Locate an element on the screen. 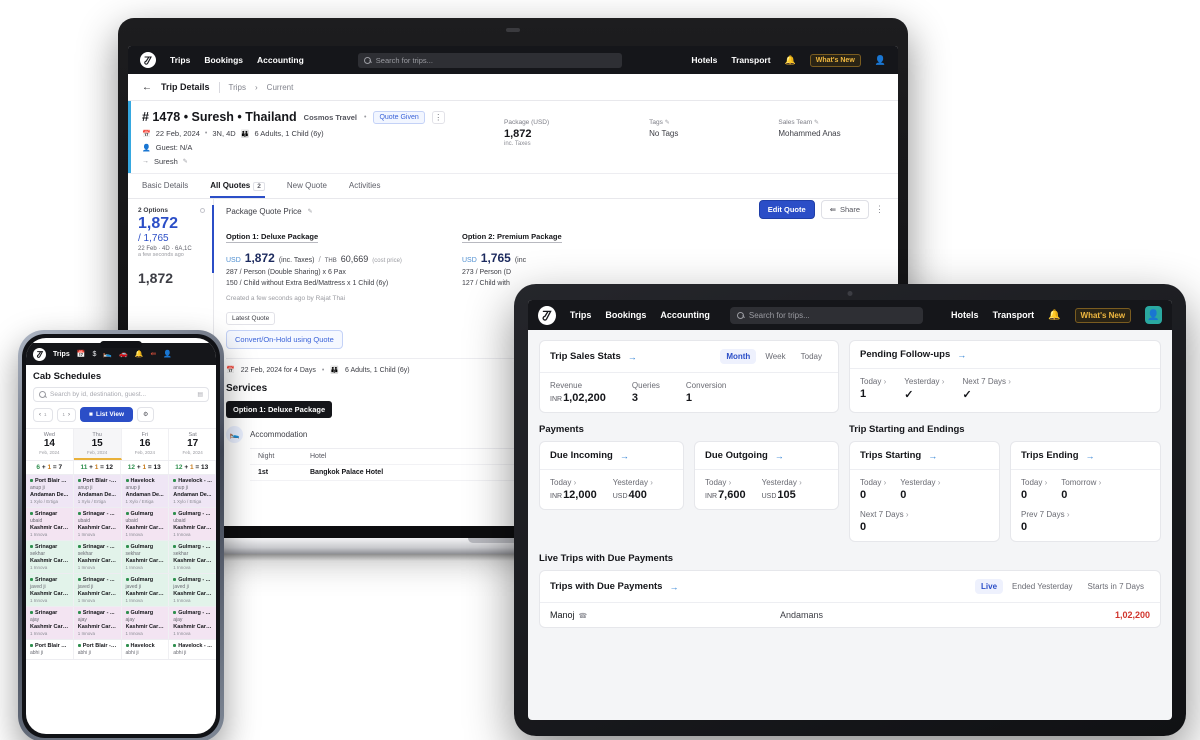 The height and width of the screenshot is (740, 1200). trips-starting-today: Today › 0 is located at coordinates (873, 489).